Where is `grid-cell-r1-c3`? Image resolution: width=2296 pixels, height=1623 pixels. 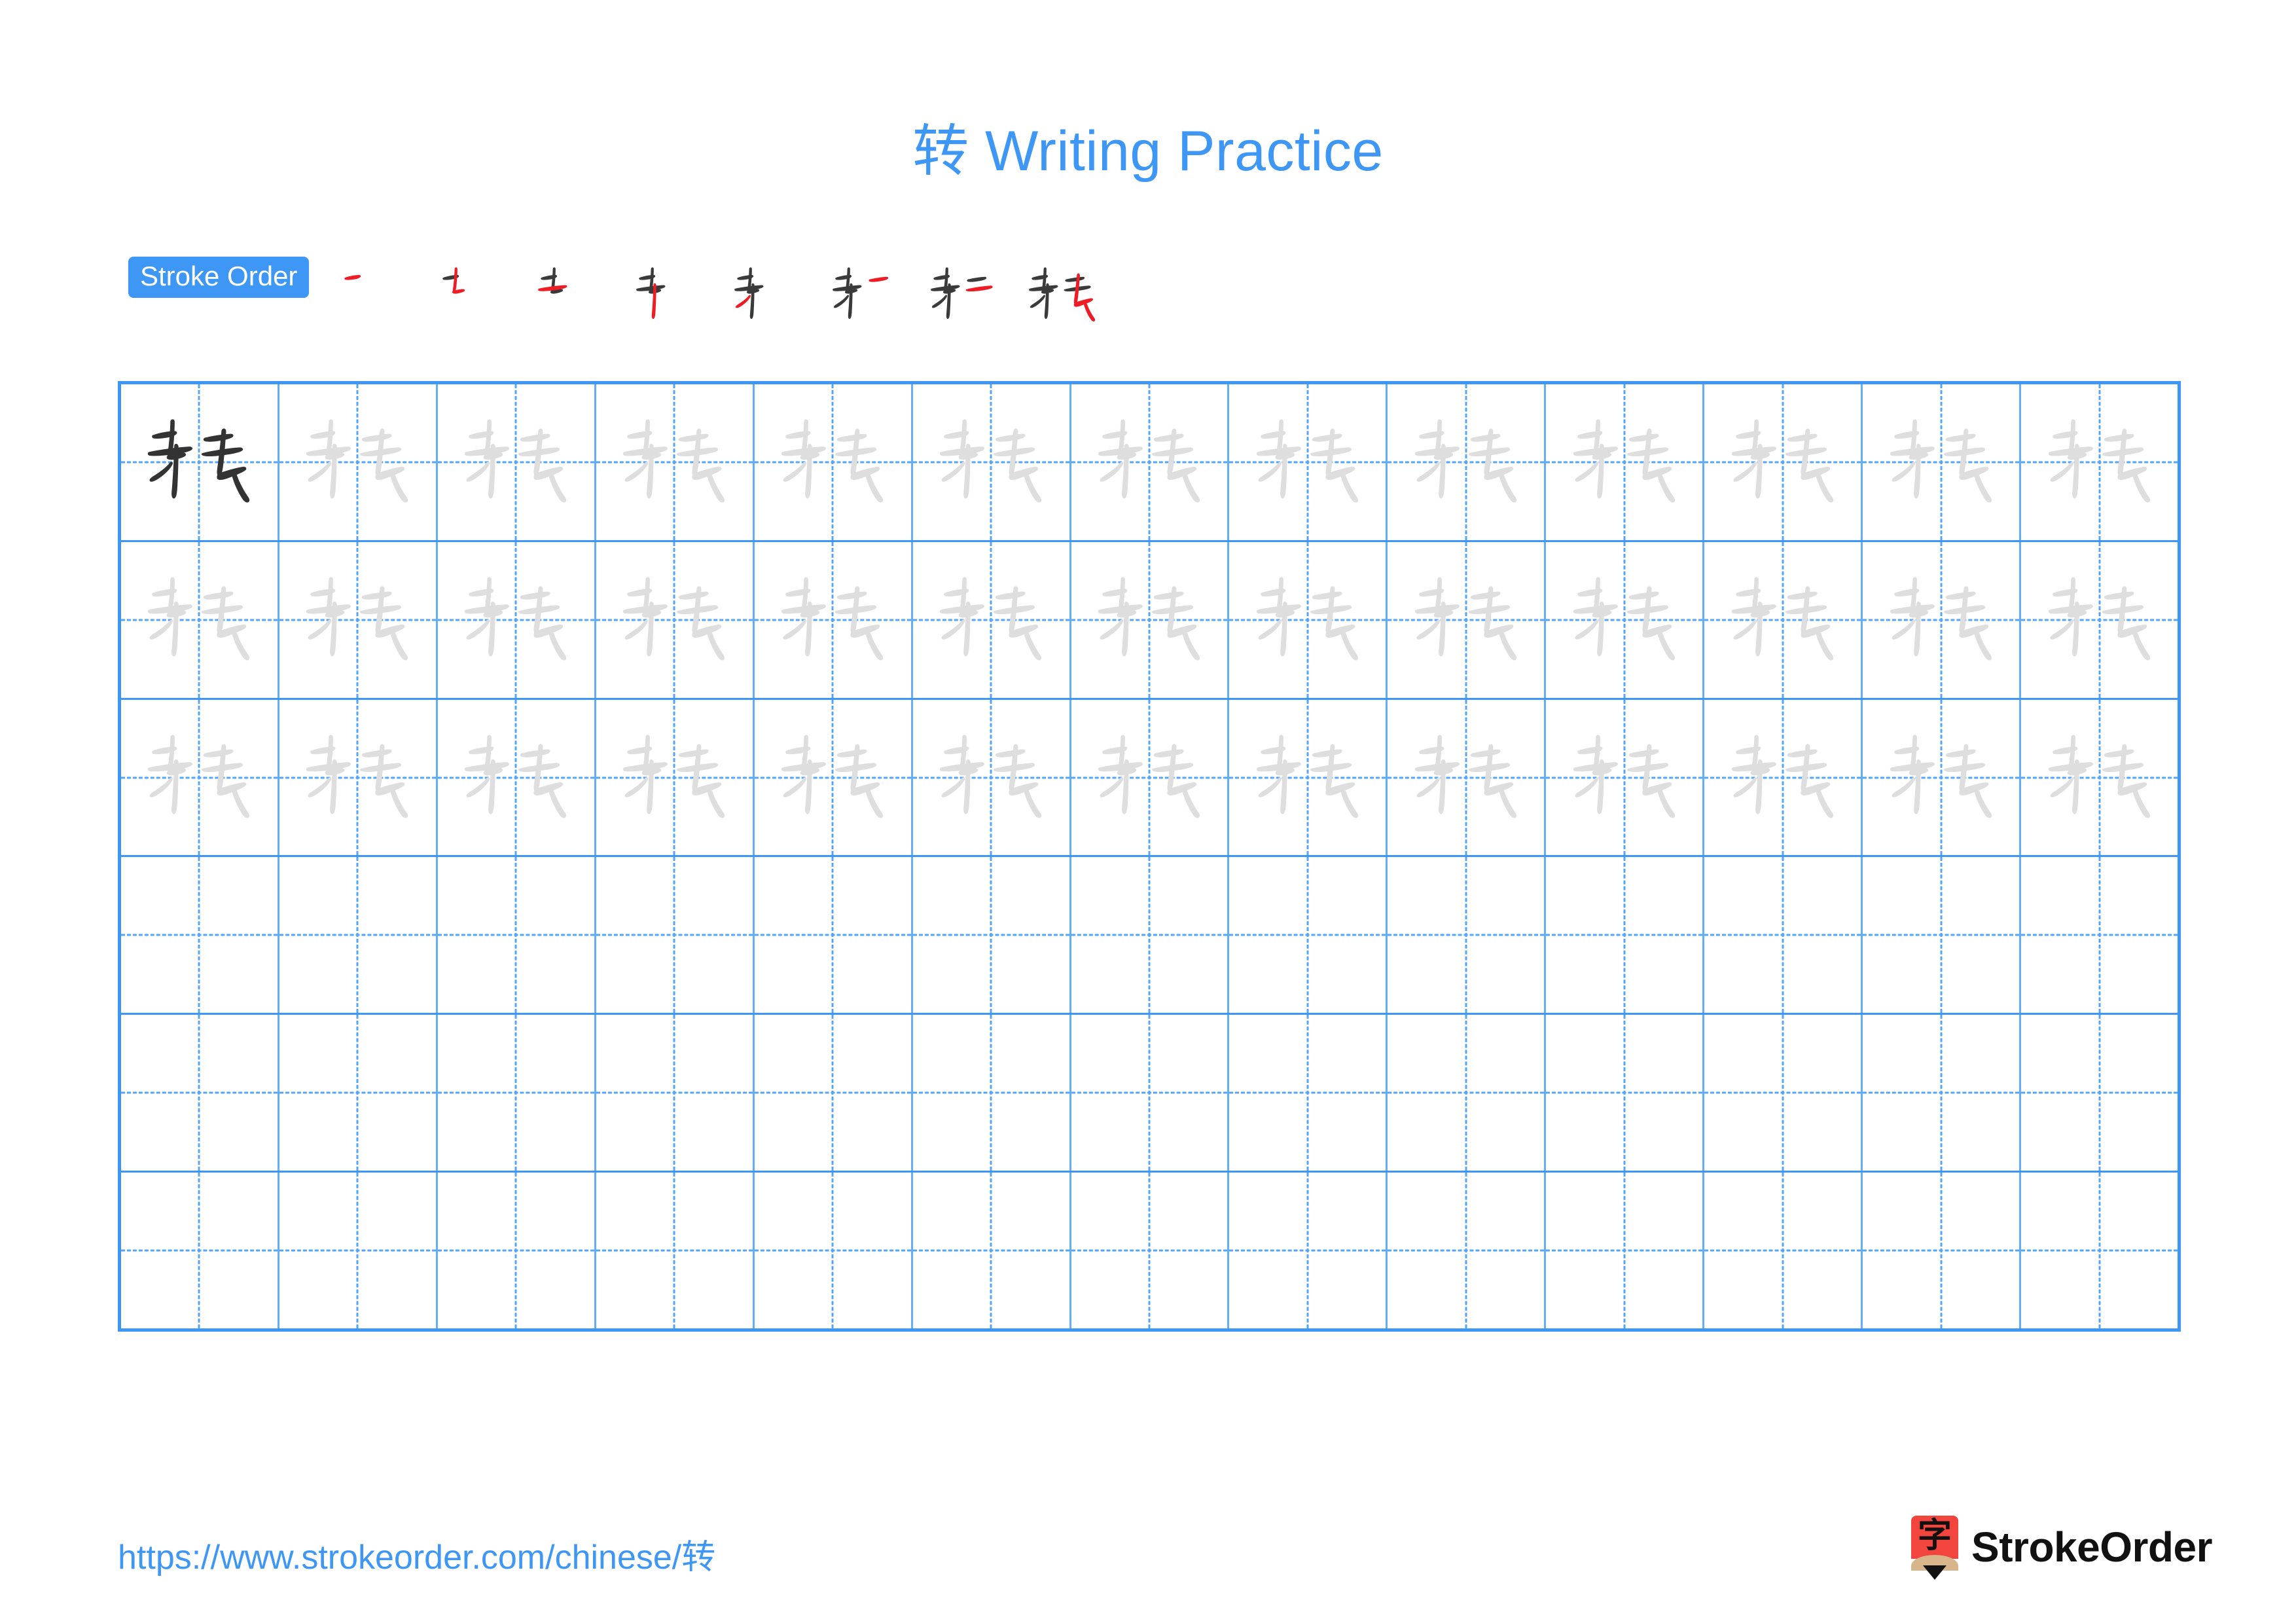 grid-cell-r1-c3 is located at coordinates (516, 462).